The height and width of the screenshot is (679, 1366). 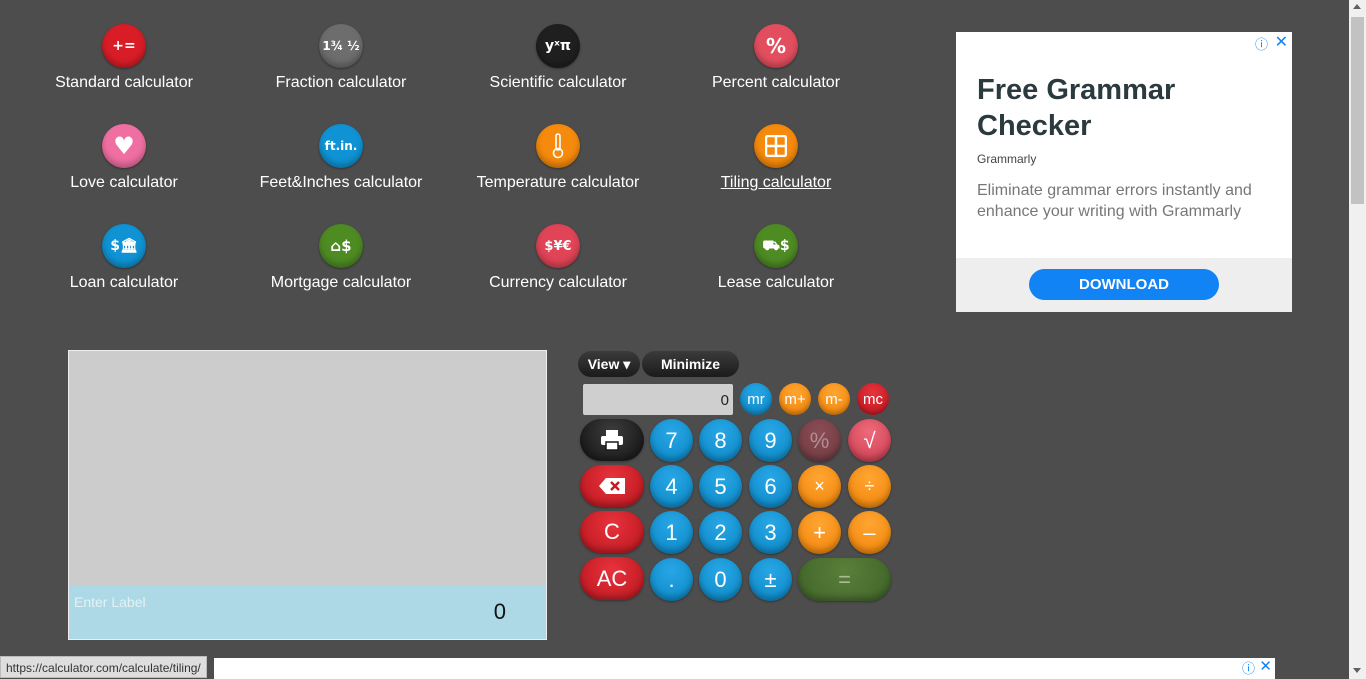 I want to click on menu-mortgage-calculator: ⌂$ Mortgage calculator, so click(x=341, y=258).